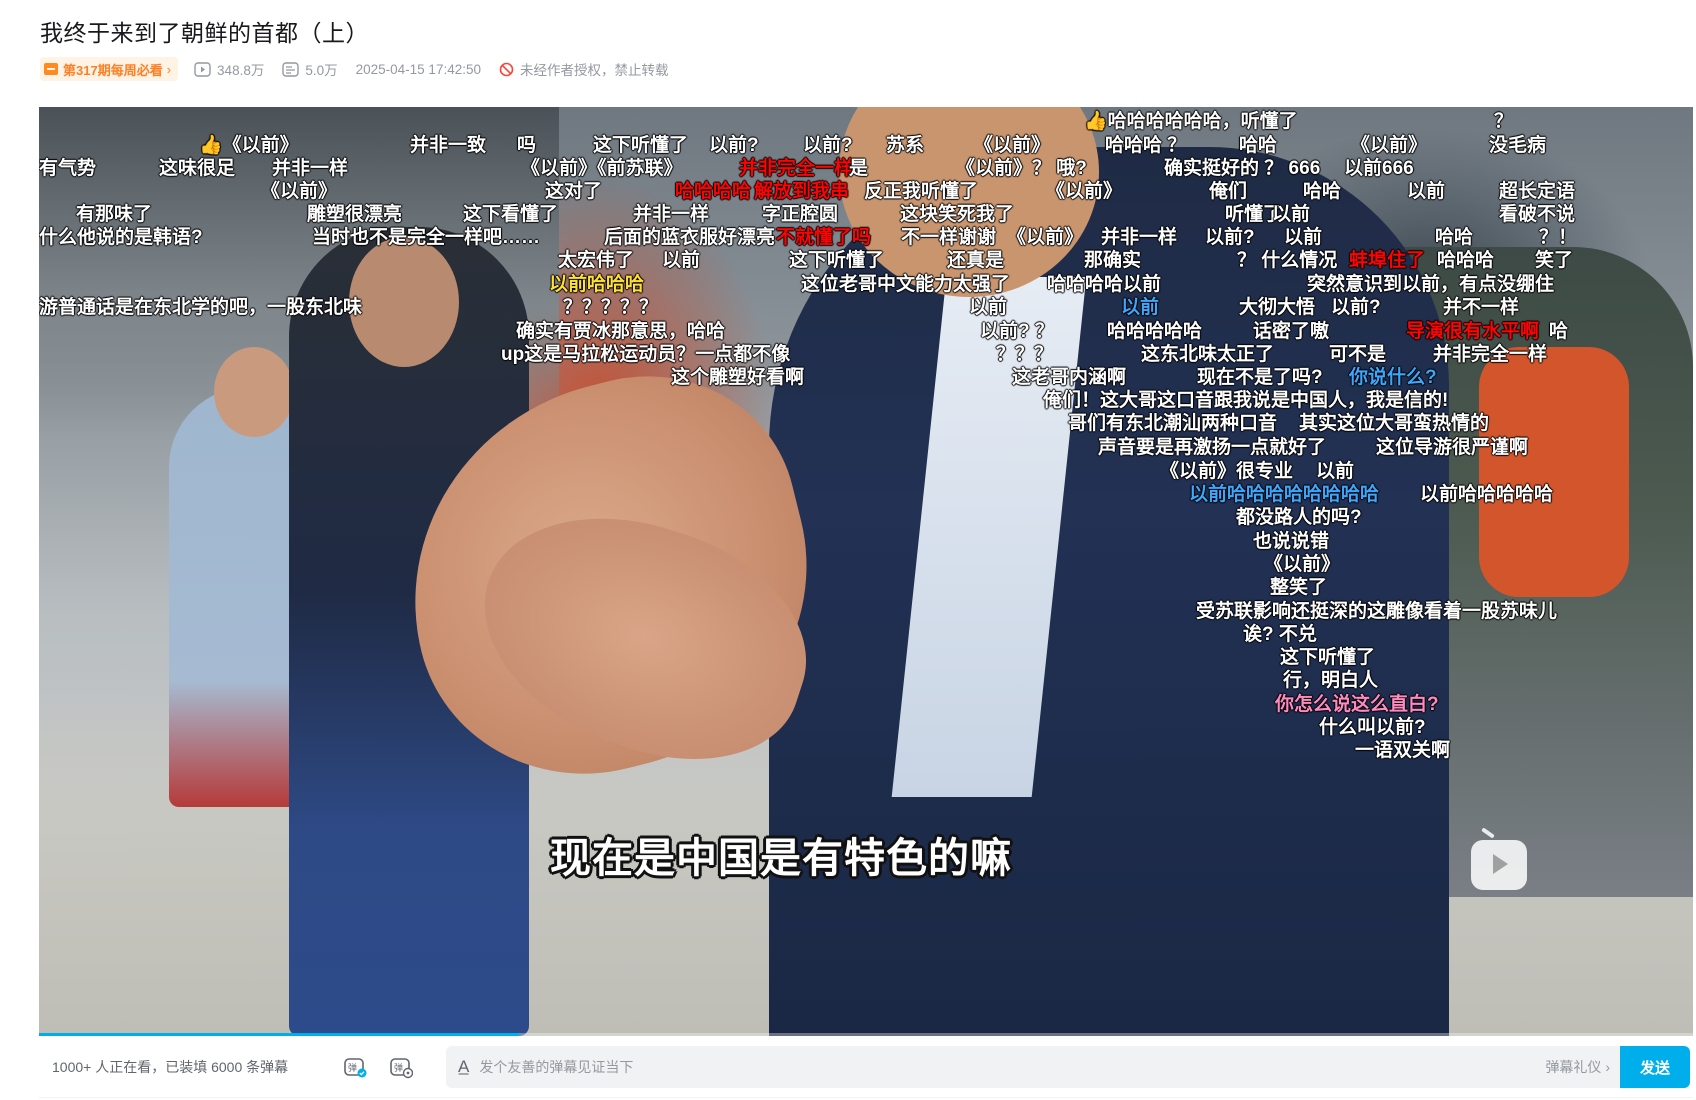  I want to click on danmaku-send-bar: 1000+ 人正在看，已装填 6000 条弹幕 弹 弹 A̲ 弹幕礼仪 › 发送, so click(866, 1067).